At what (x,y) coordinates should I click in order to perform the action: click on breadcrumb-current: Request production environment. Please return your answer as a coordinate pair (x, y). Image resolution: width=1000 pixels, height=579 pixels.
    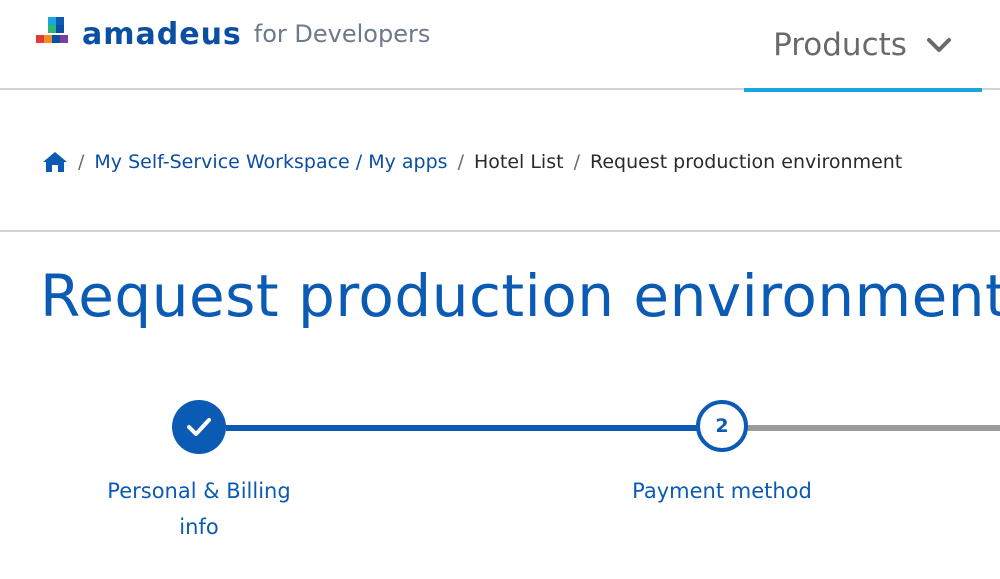
    Looking at the image, I should click on (746, 162).